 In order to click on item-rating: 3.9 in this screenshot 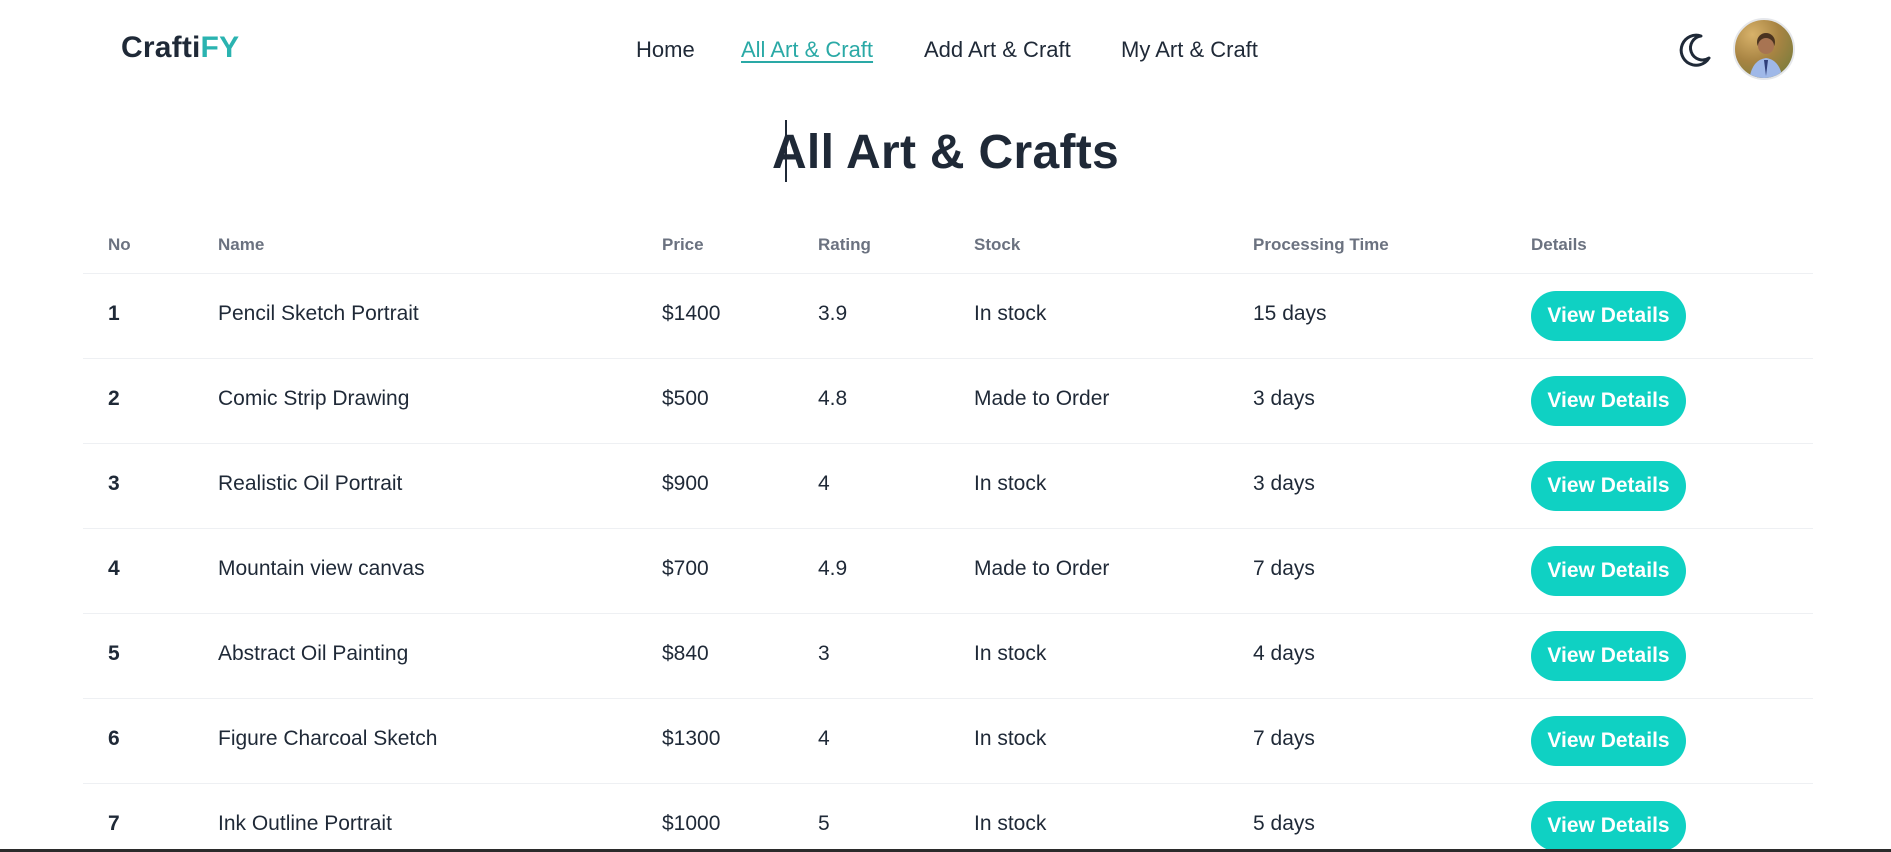, I will do `click(833, 313)`.